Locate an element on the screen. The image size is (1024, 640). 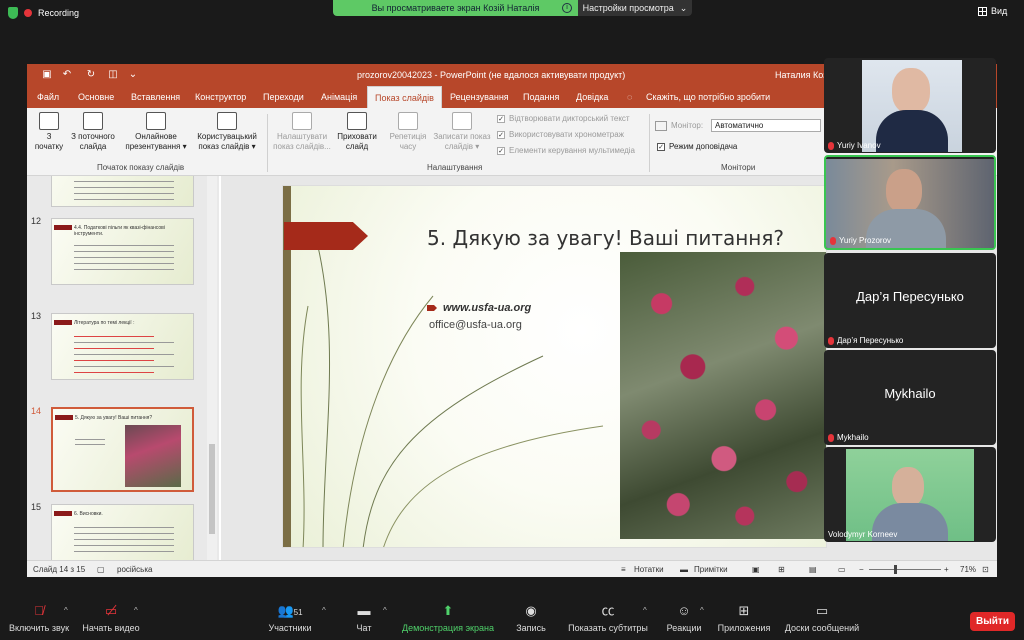
recording-indicator: Recording is located at coordinates (43, 13).